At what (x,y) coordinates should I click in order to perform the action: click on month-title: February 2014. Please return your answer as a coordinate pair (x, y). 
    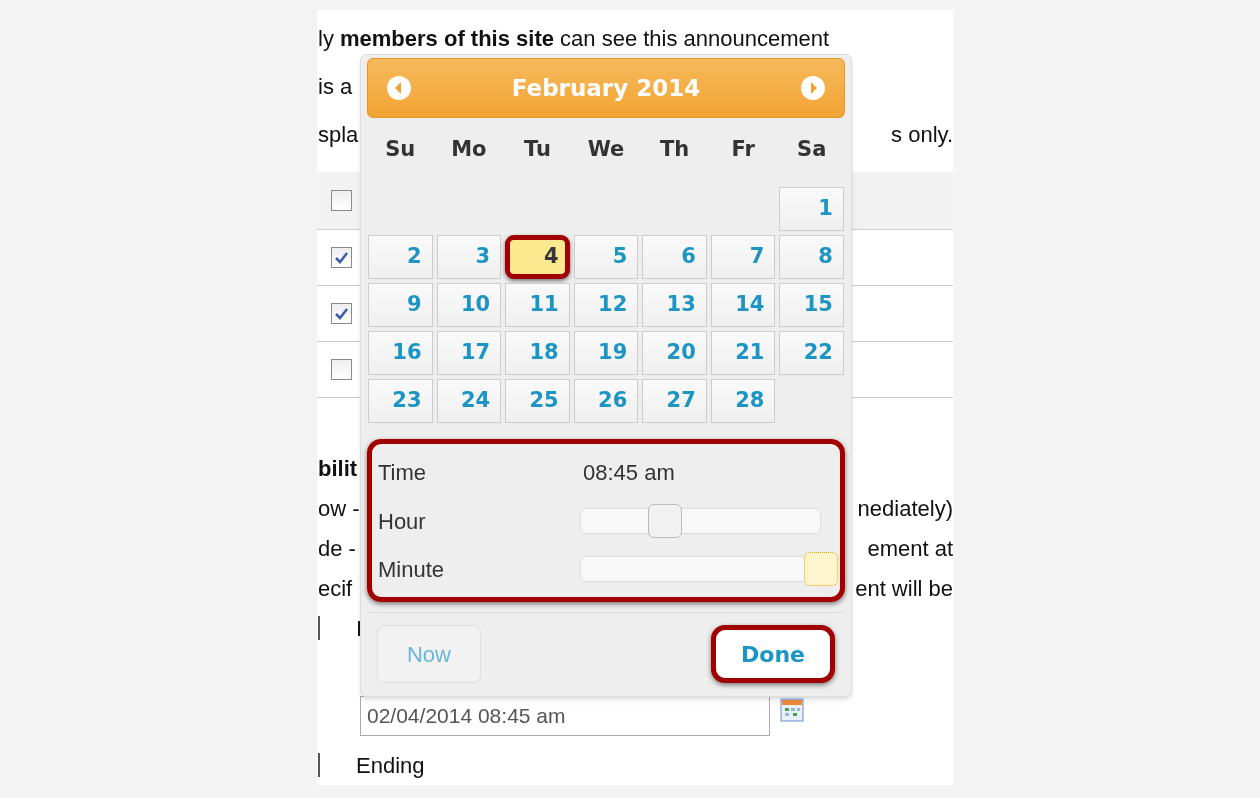
    Looking at the image, I should click on (606, 88).